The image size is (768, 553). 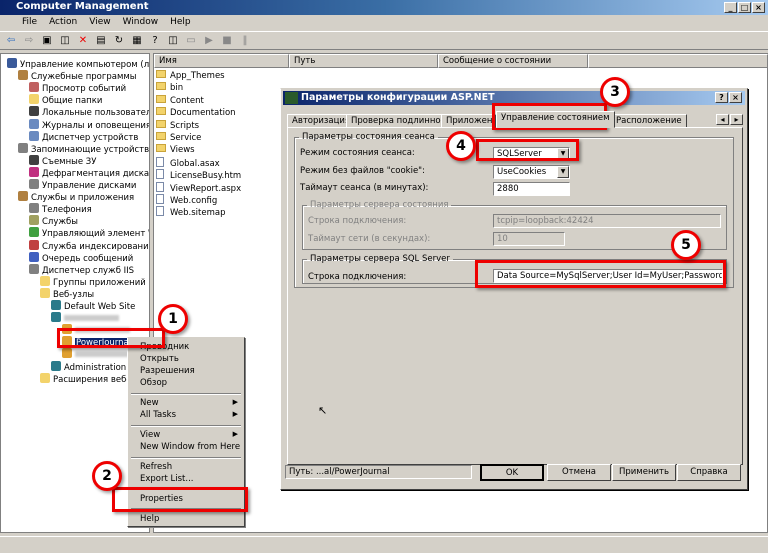 I want to click on tree-item: Administration, so click(x=88, y=366).